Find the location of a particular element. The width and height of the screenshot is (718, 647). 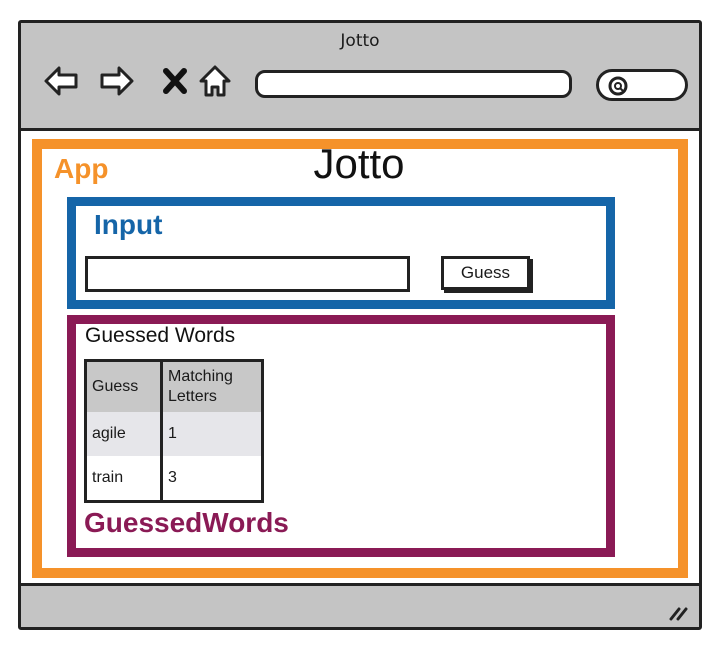

input-component-label: Input is located at coordinates (128, 224).